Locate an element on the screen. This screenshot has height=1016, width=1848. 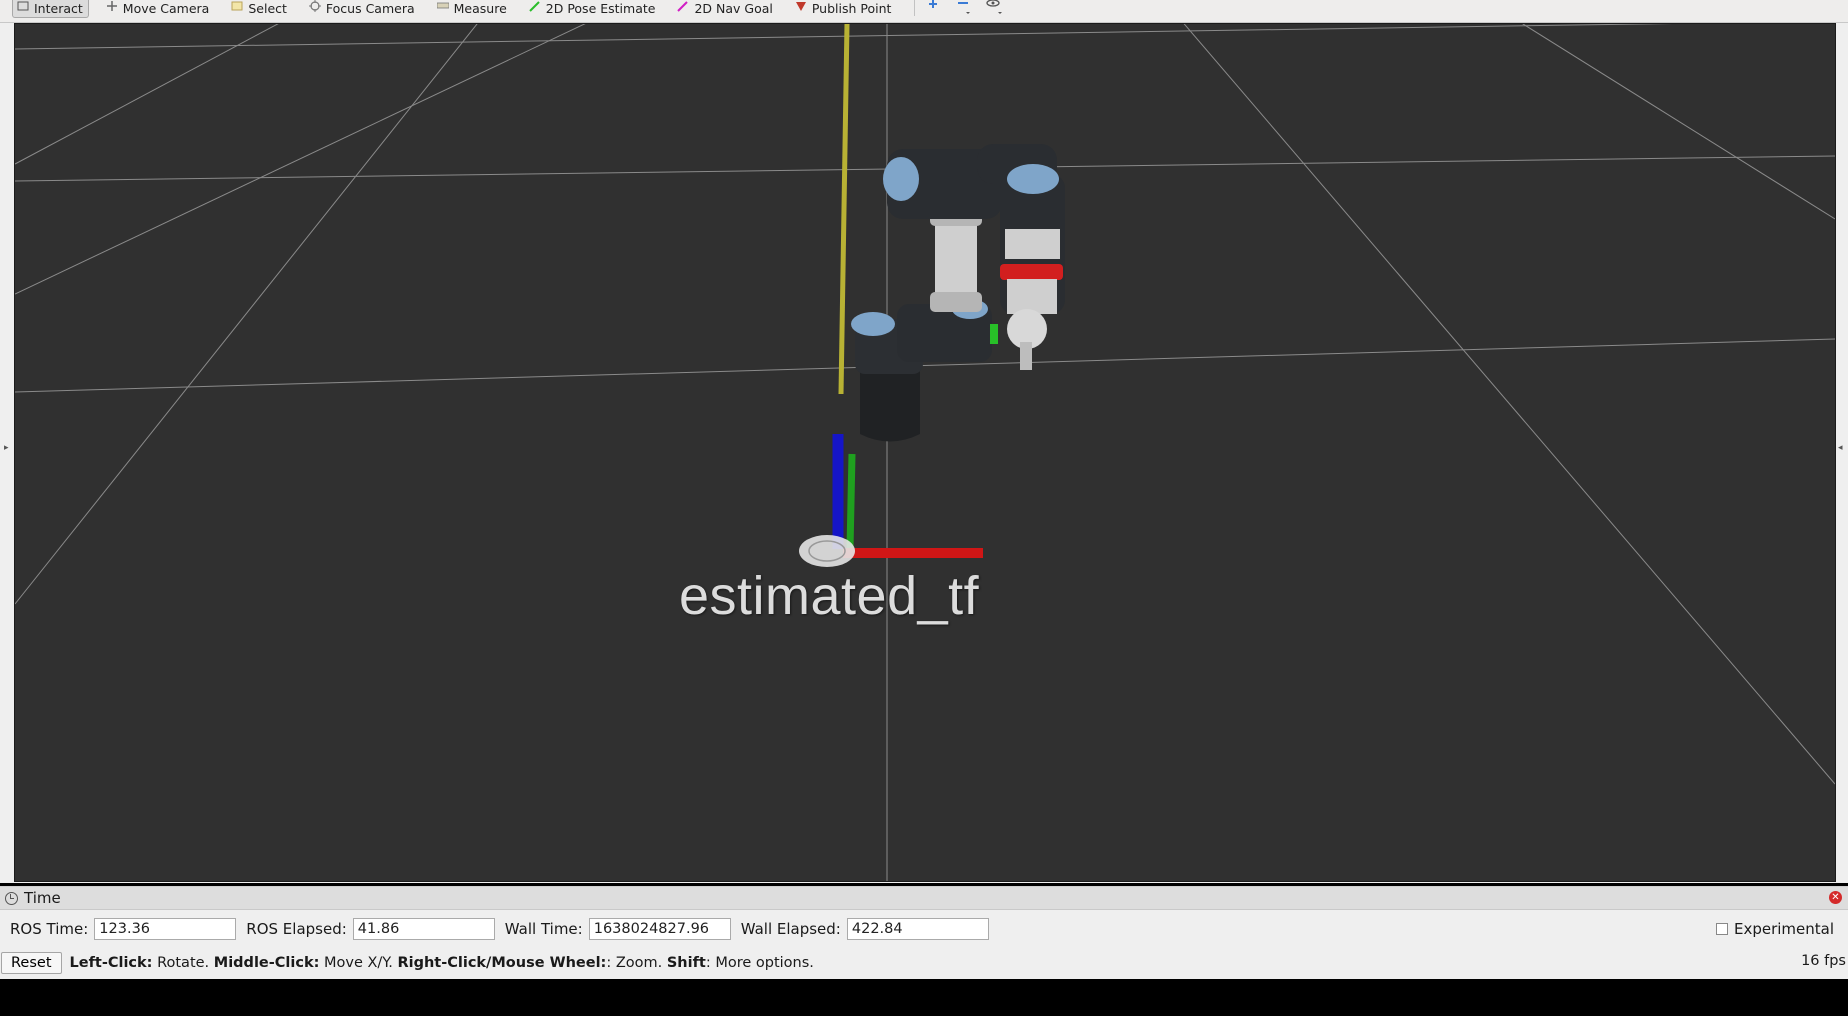
add-tool-icon is located at coordinates (933, 8).